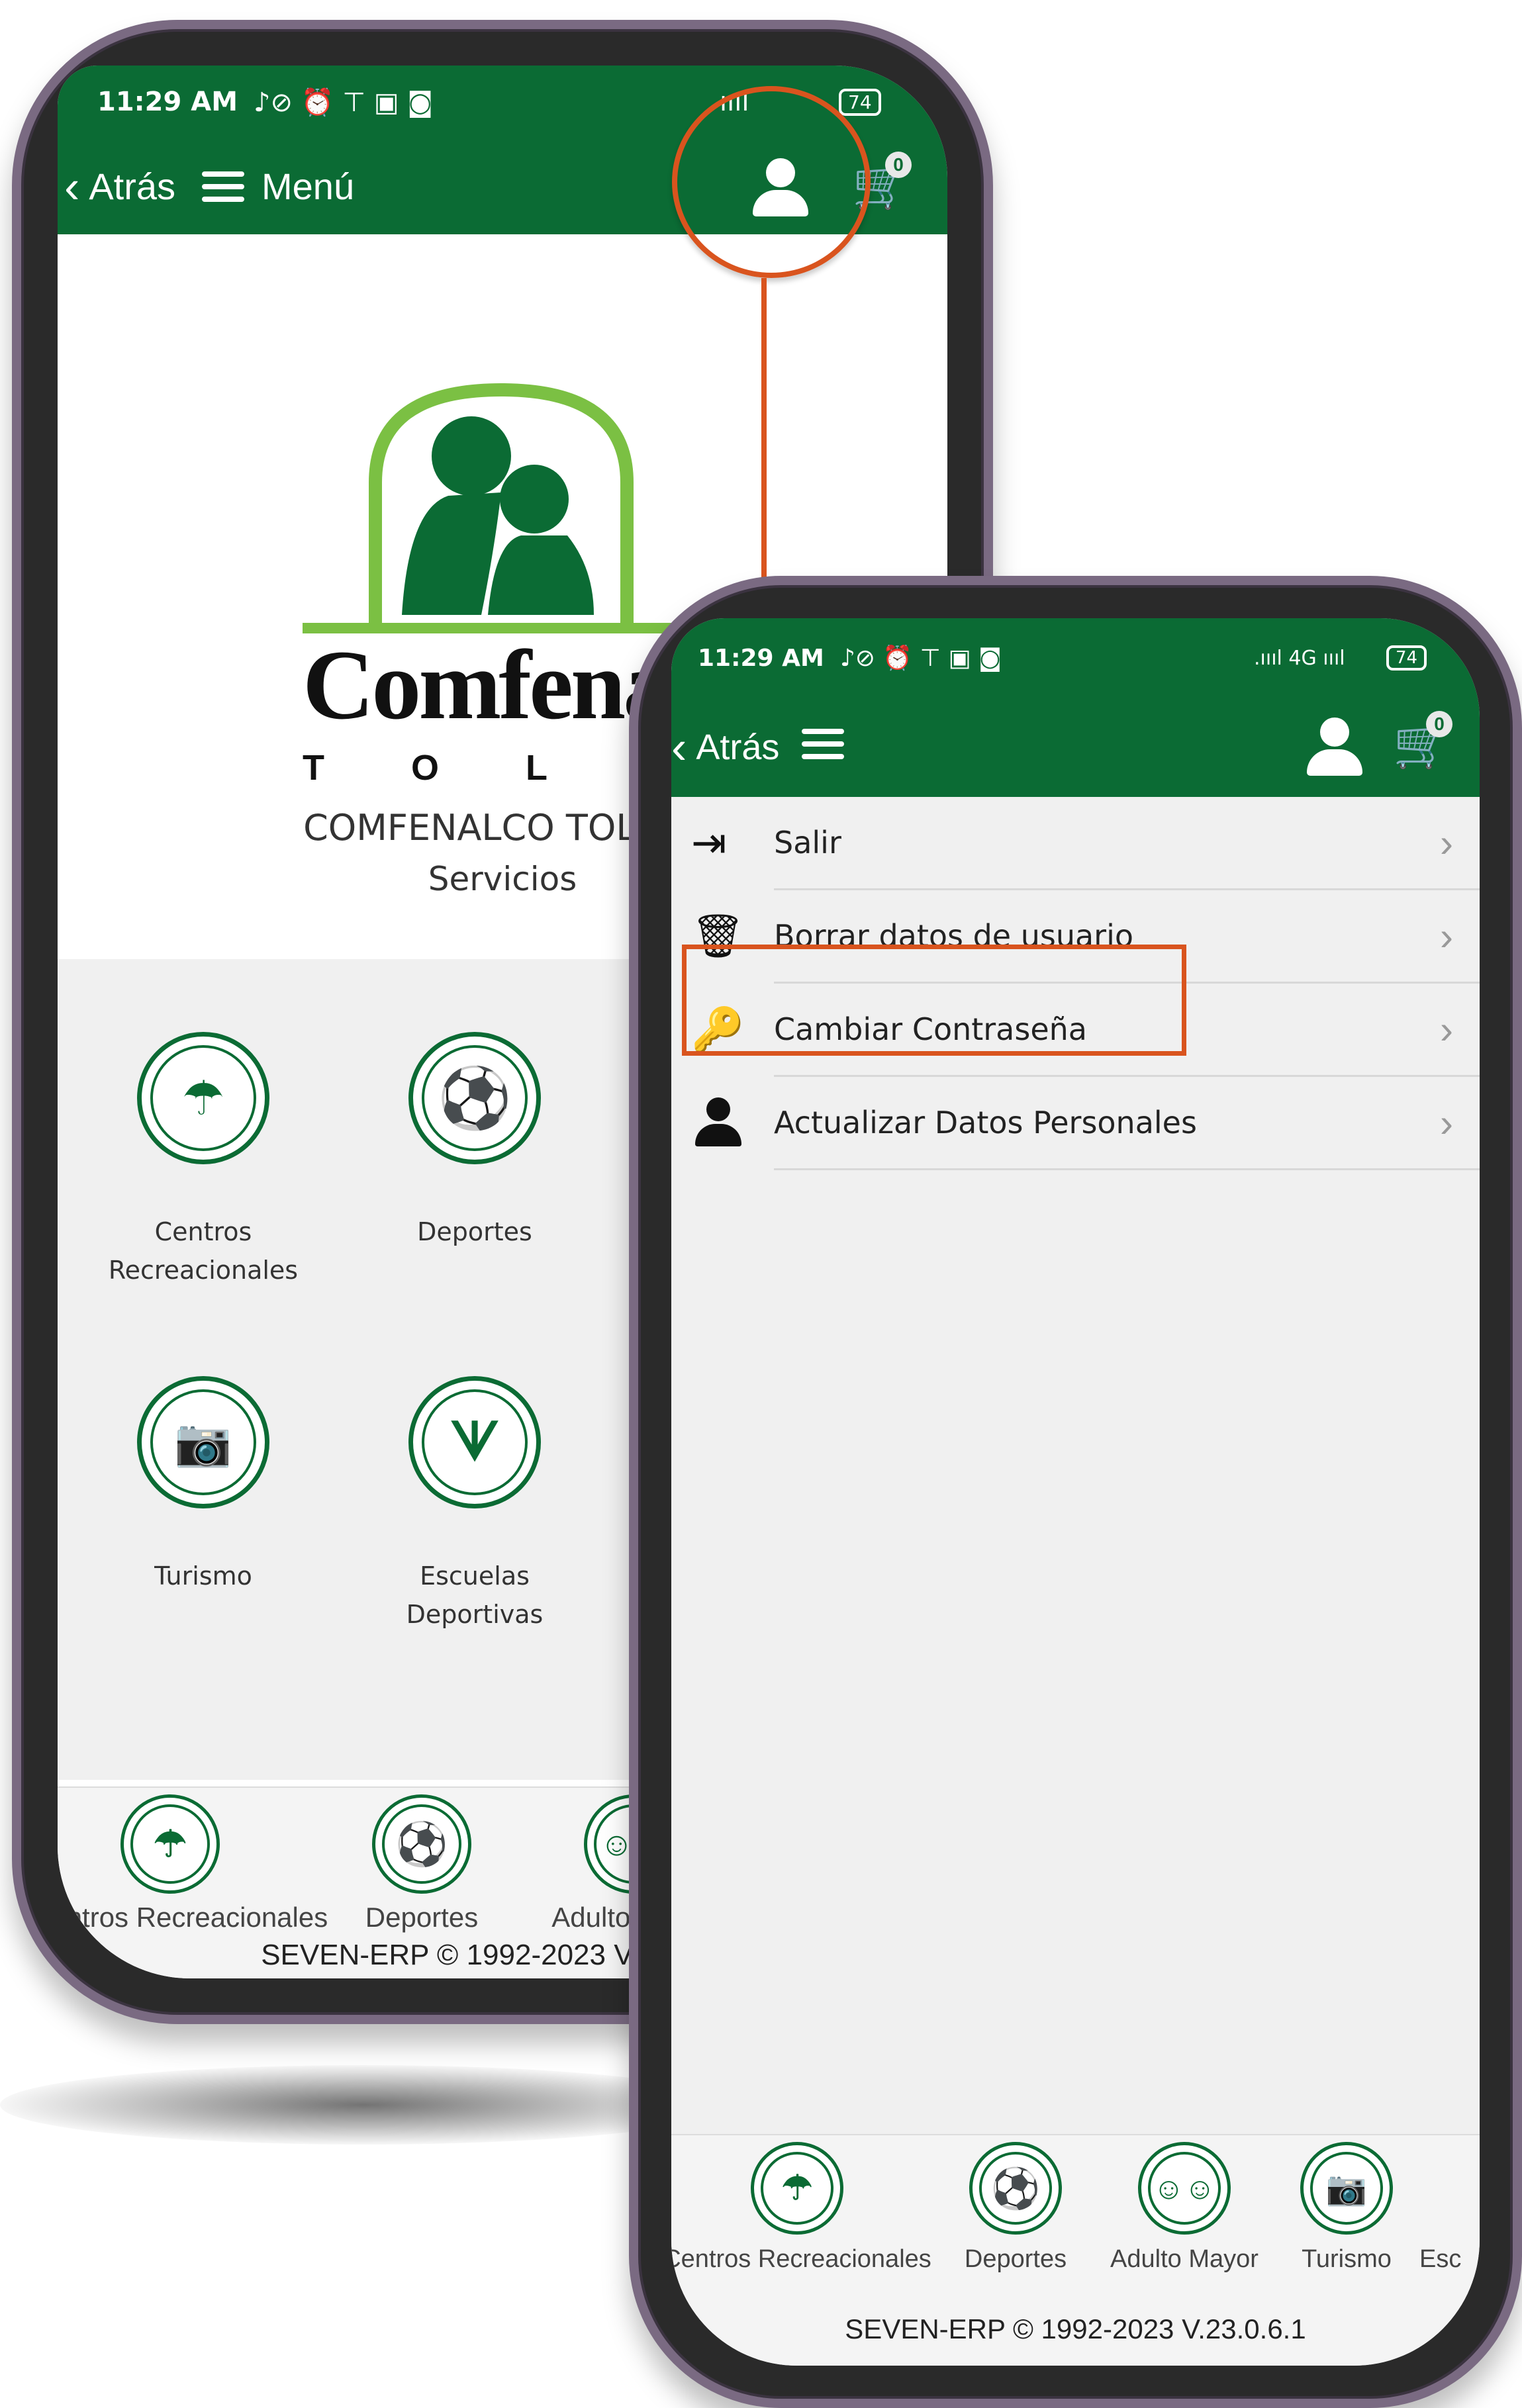 Image resolution: width=1522 pixels, height=2408 pixels. I want to click on tile-label-2: Recreacionales, so click(204, 1270).